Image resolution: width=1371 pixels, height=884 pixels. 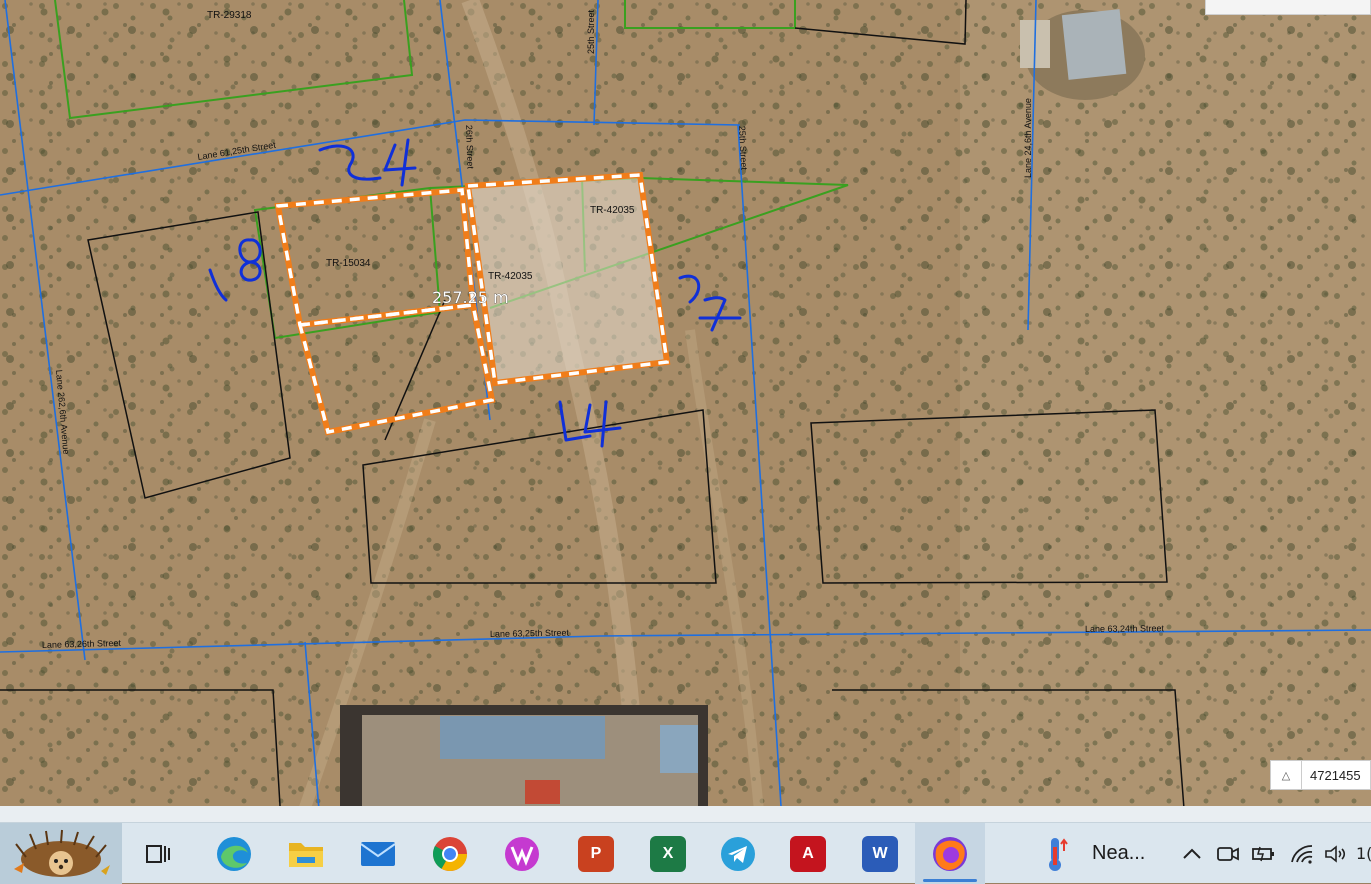 I want to click on powerpoint-button: P, so click(x=596, y=853).